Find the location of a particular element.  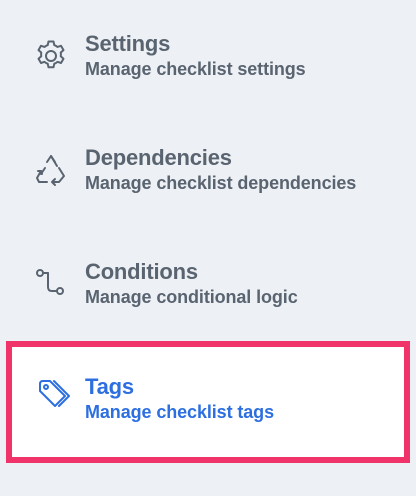

menu-item-title: Tags is located at coordinates (109, 386).